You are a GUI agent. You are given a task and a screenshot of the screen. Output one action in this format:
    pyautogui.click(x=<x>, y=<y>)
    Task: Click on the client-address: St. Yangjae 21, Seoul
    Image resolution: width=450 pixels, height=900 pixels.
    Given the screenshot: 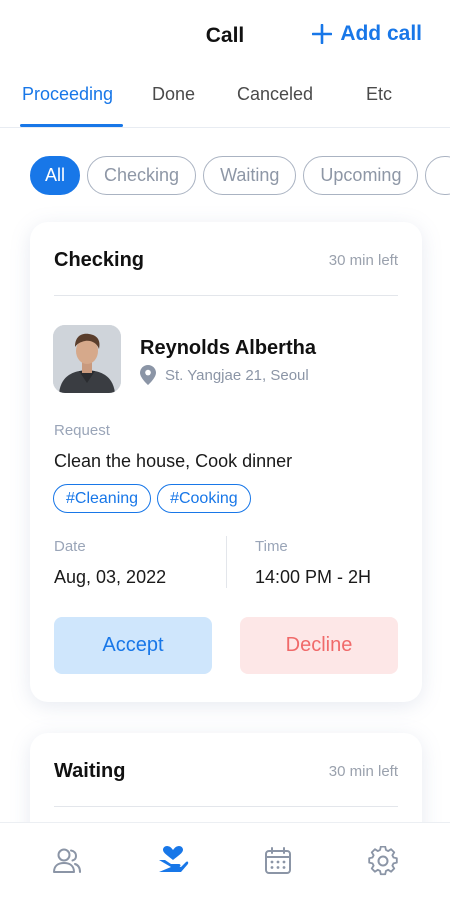 What is the action you would take?
    pyautogui.click(x=224, y=375)
    